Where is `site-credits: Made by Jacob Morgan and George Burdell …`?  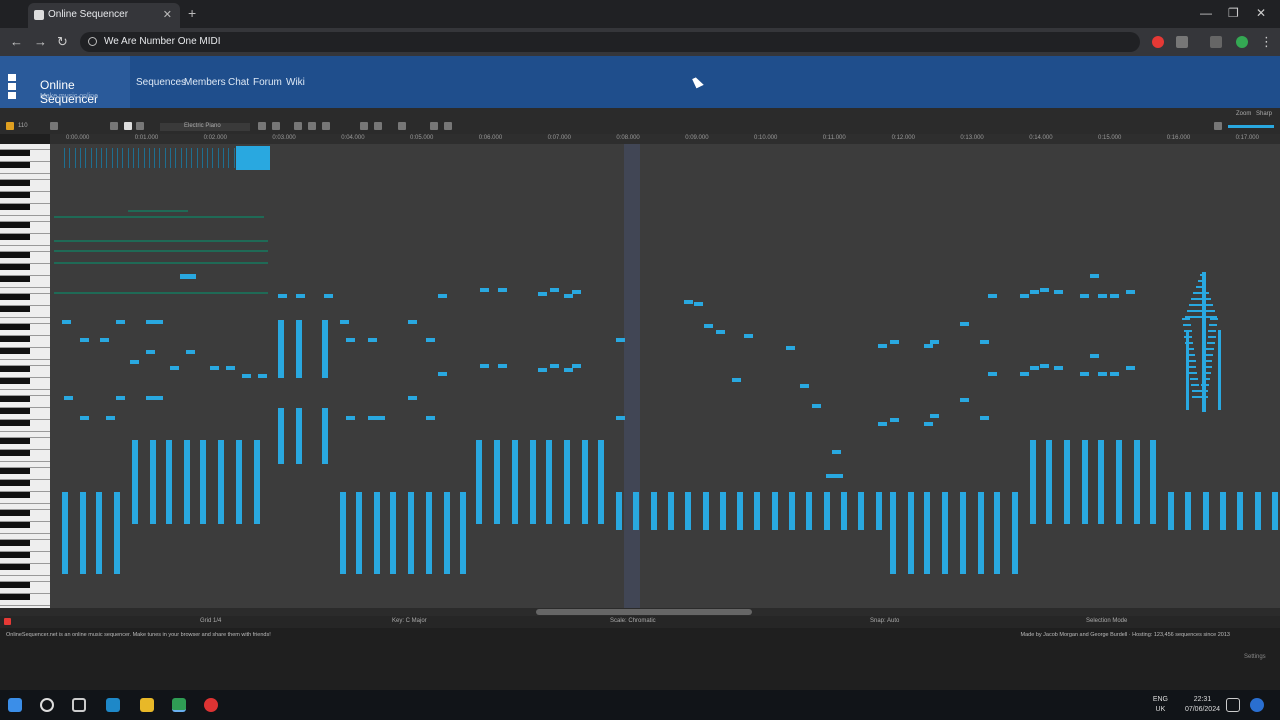
site-credits: Made by Jacob Morgan and George Burdell … is located at coordinates (1125, 635).